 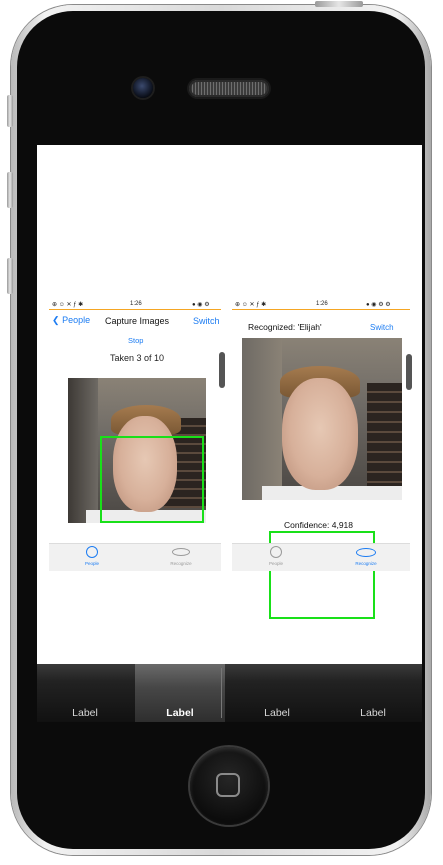 What do you see at coordinates (229, 88) in the screenshot?
I see `earpiece-speaker` at bounding box center [229, 88].